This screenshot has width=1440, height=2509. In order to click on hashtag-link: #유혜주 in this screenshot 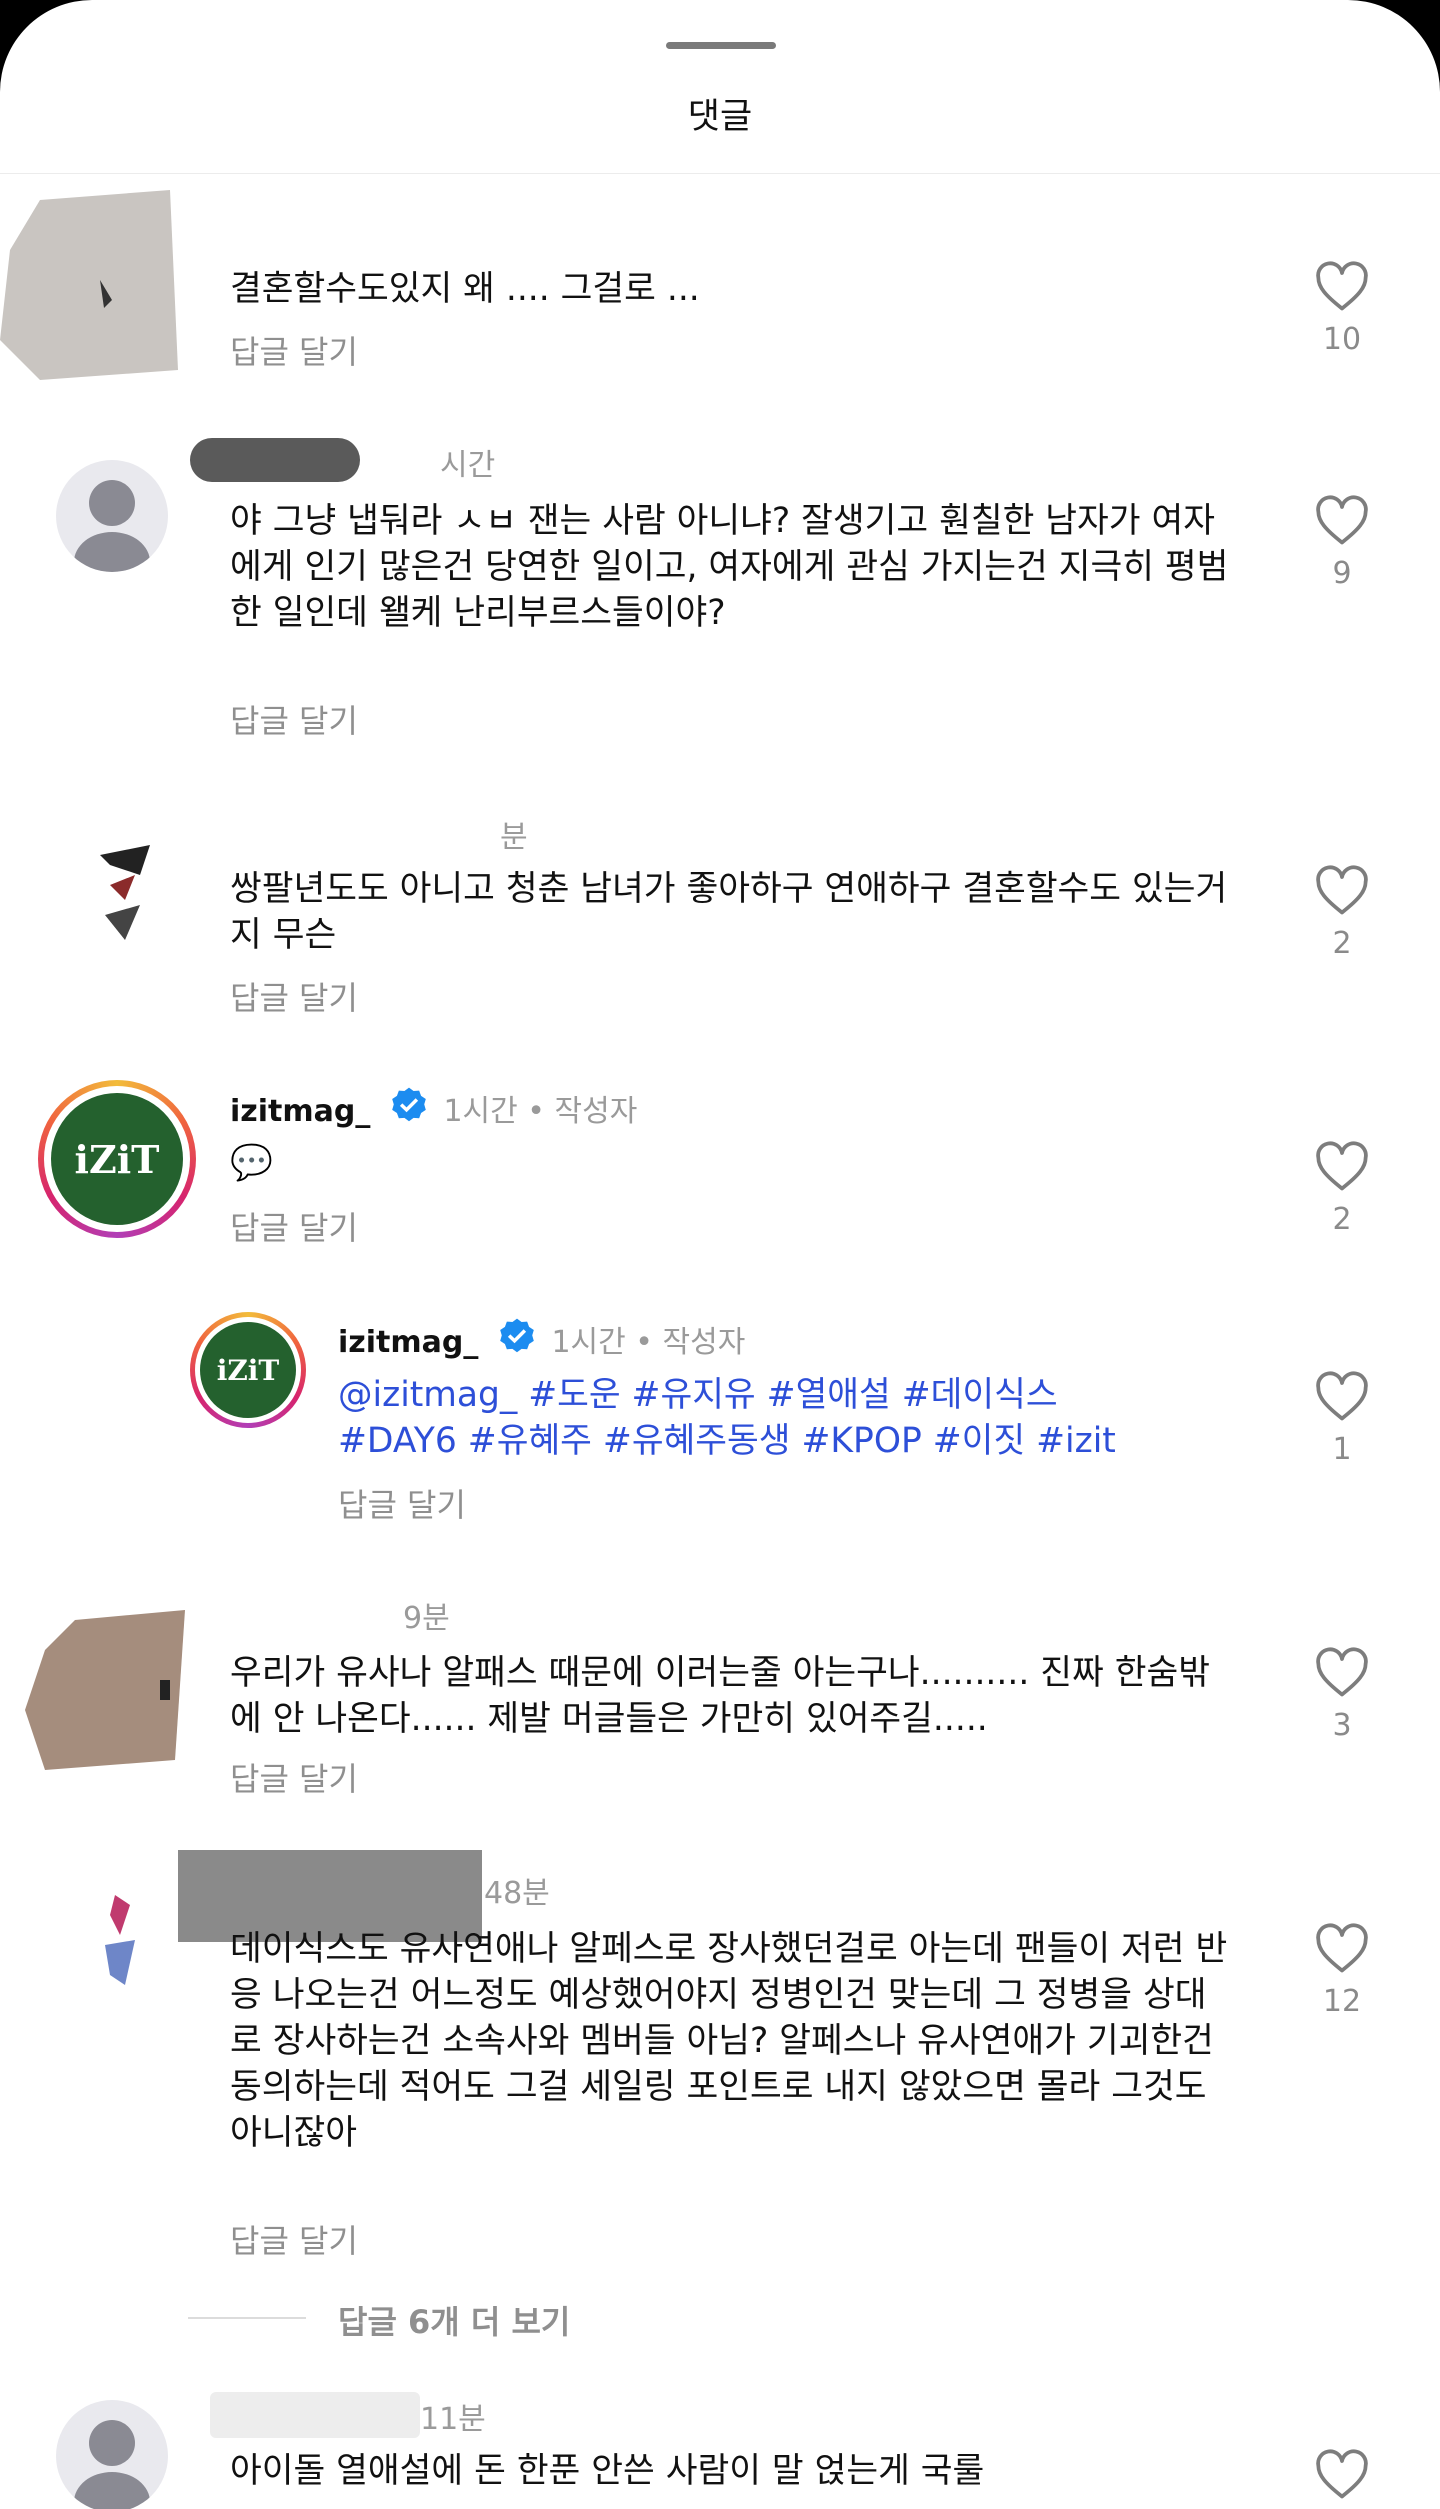, I will do `click(530, 1441)`.